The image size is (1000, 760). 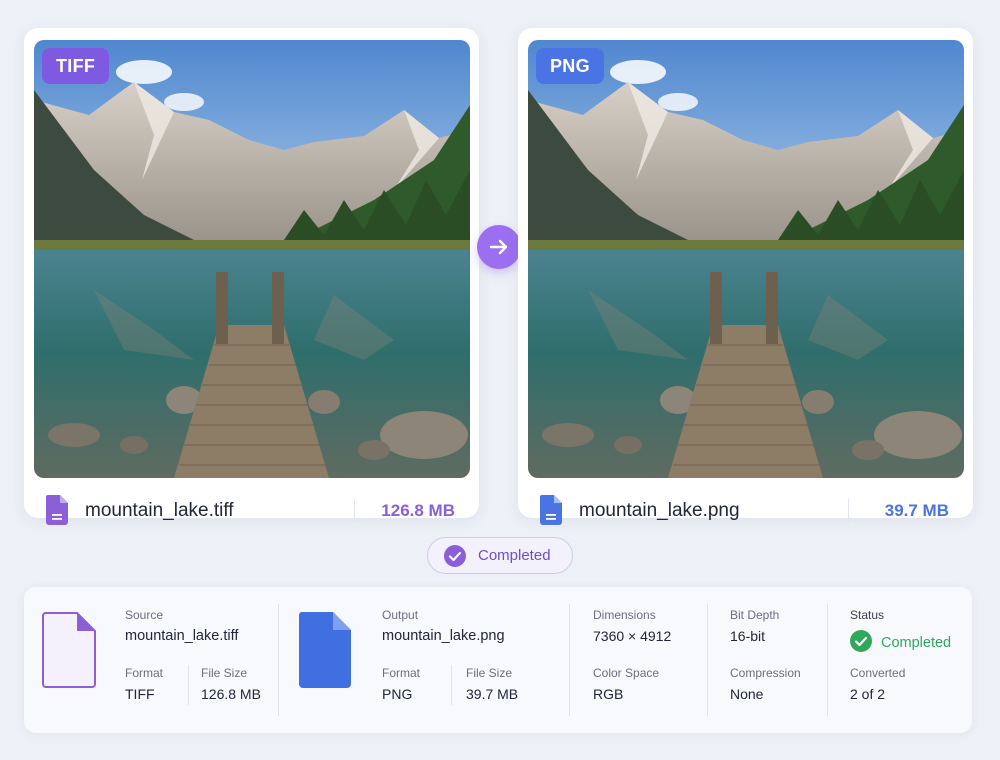 What do you see at coordinates (765, 673) in the screenshot?
I see `compression-label: Compression` at bounding box center [765, 673].